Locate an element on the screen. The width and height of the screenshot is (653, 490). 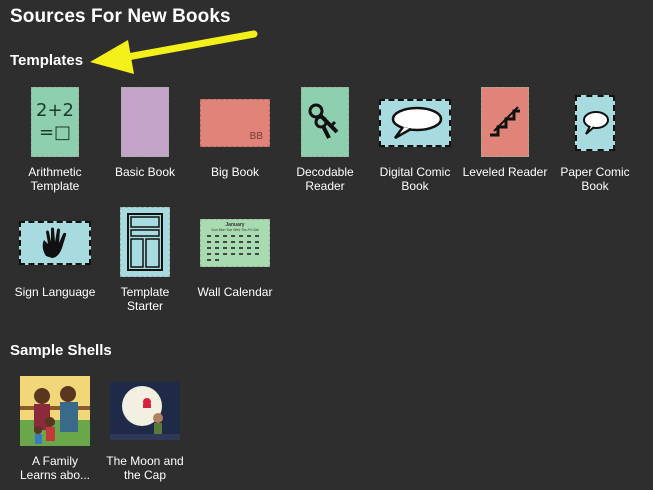
big-book-thumbnail: BB is located at coordinates (235, 123).